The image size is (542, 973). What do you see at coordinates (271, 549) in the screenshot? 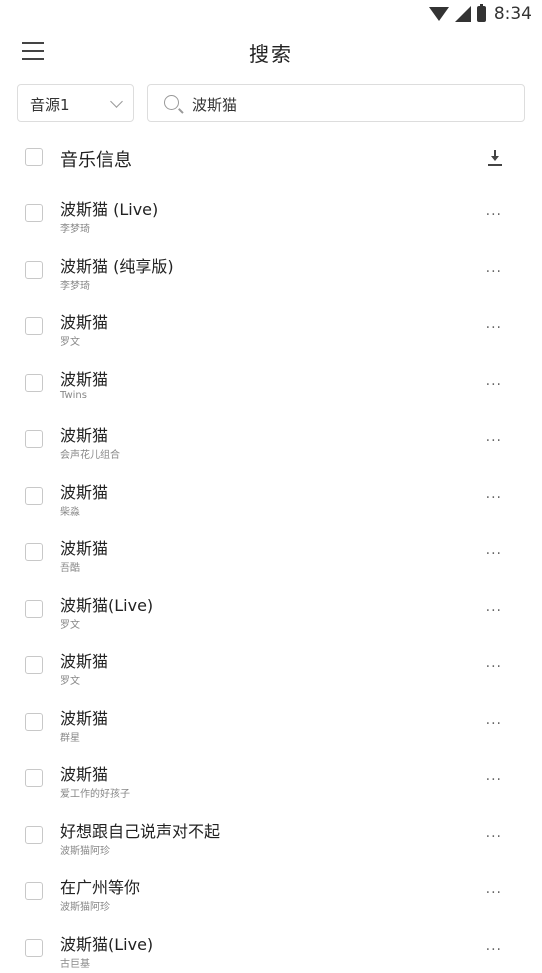
I see `song-row: 波斯猫 吾酷 ···` at bounding box center [271, 549].